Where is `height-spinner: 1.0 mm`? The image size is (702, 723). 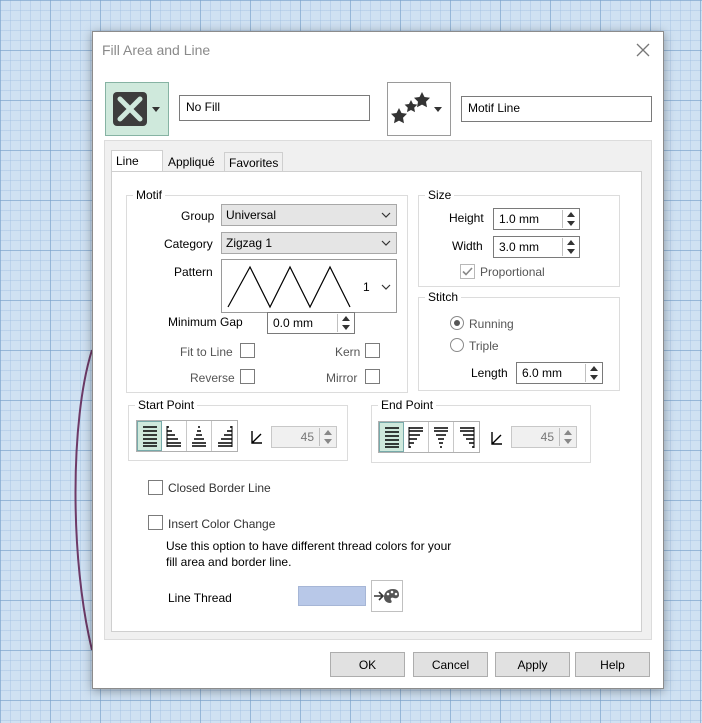
height-spinner: 1.0 mm is located at coordinates (536, 219).